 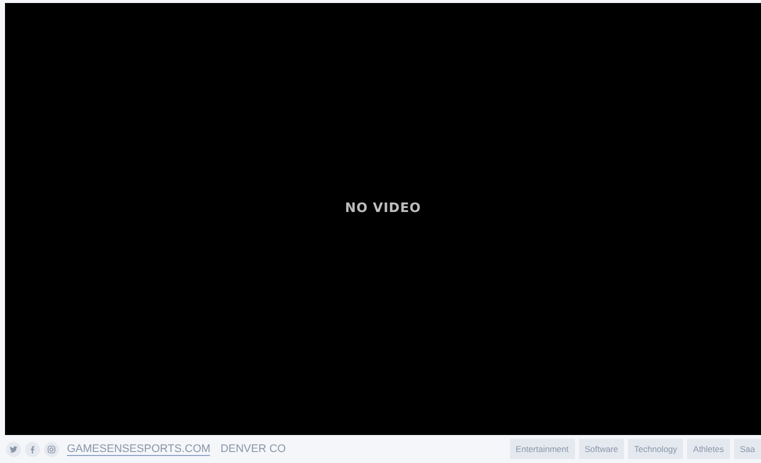 I want to click on category-tag: Software, so click(x=601, y=449).